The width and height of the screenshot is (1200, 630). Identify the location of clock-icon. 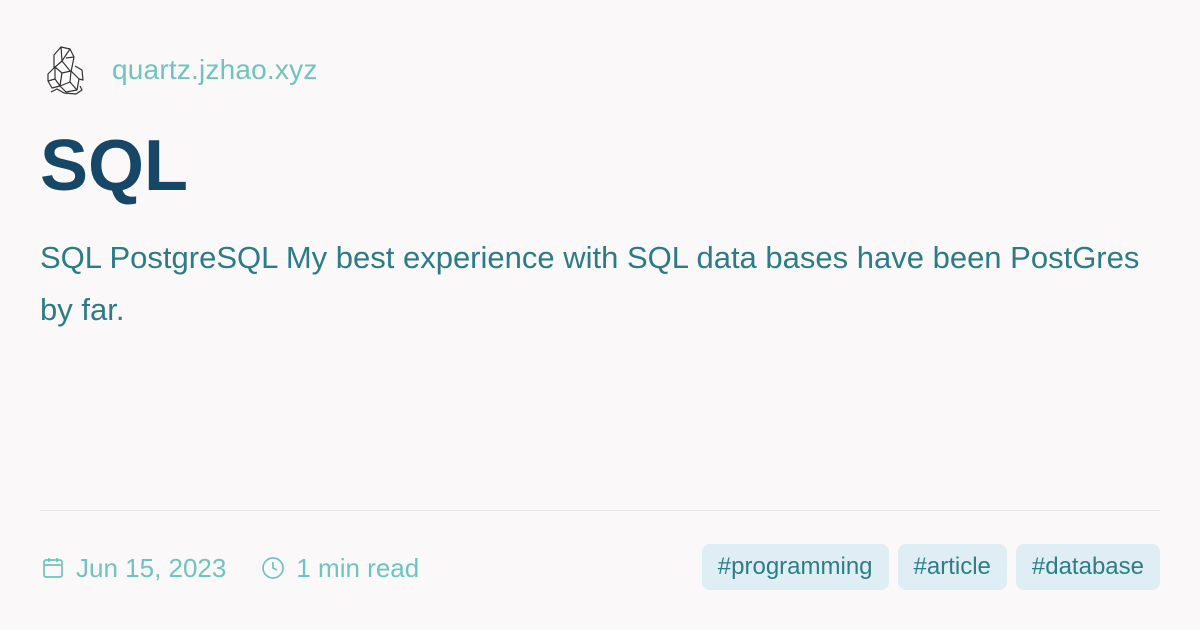
(273, 568).